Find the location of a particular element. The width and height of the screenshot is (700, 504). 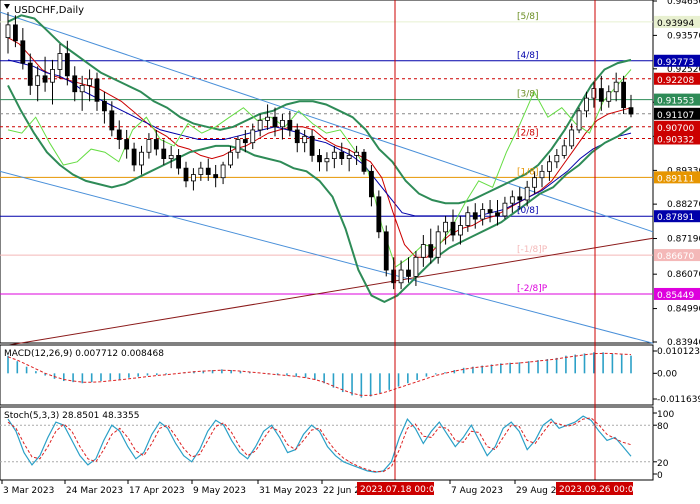

price-label-text: 0.93994 is located at coordinates (675, 24).